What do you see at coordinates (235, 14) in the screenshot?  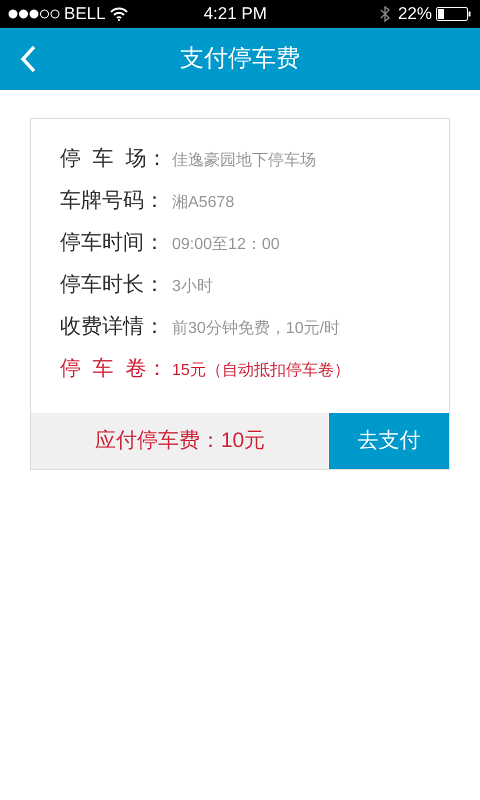 I see `clock: 4:21 PM` at bounding box center [235, 14].